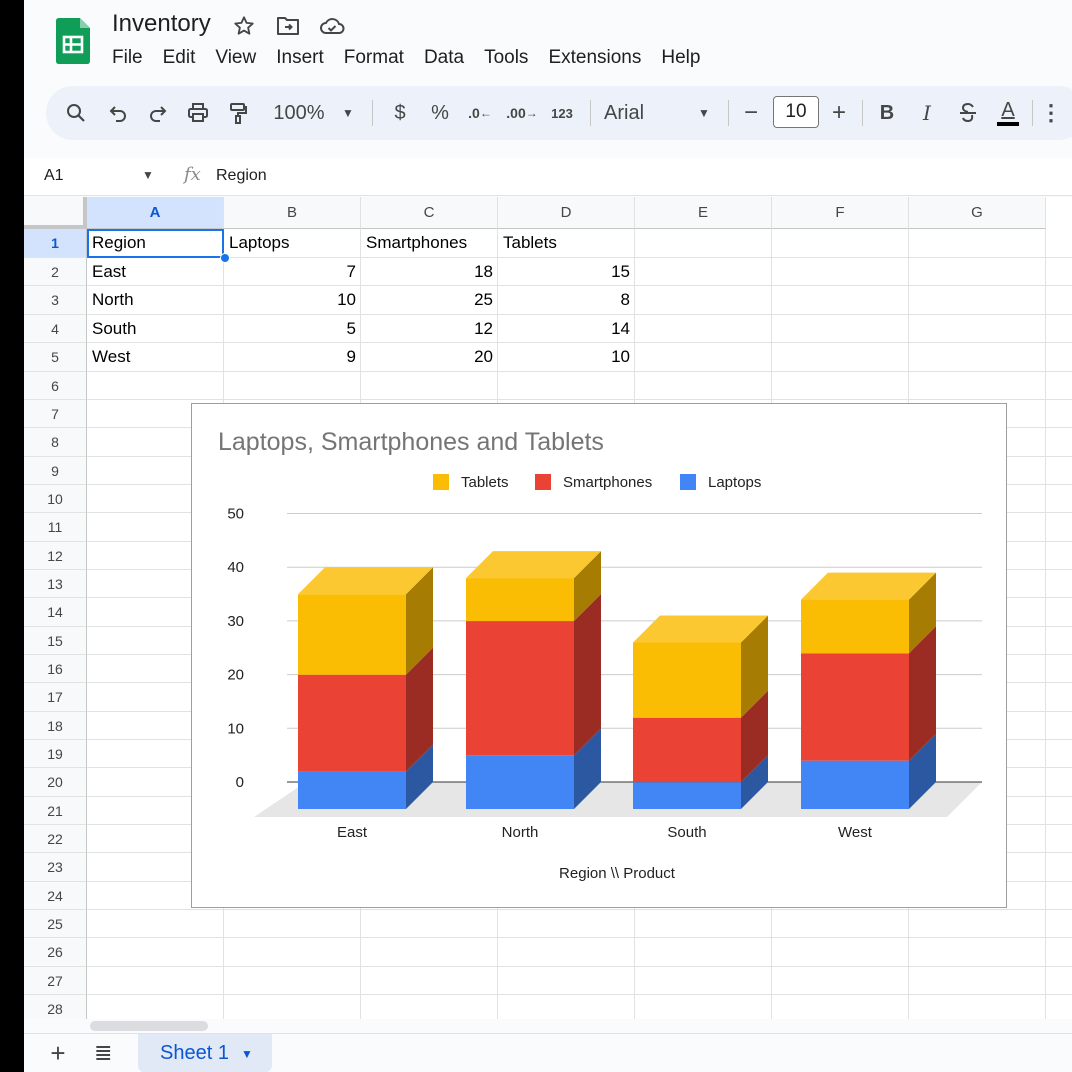  Describe the element at coordinates (55, 414) in the screenshot. I see `row-header-7: 7` at that location.